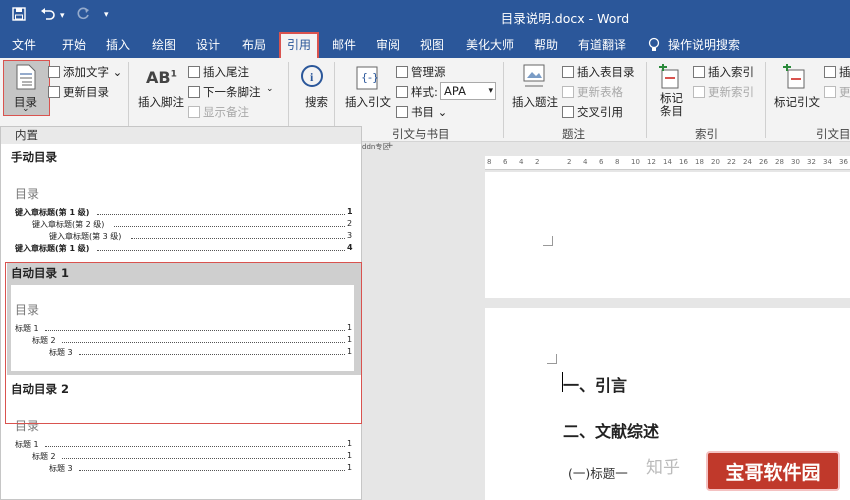 Image resolution: width=850 pixels, height=500 pixels. Describe the element at coordinates (844, 72) in the screenshot. I see `insert-toa-button: 插` at that location.